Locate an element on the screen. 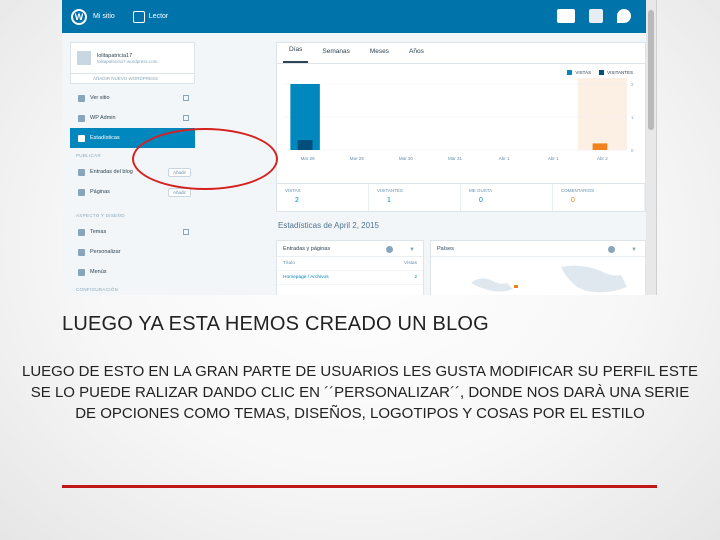 Image resolution: width=720 pixels, height=540 pixels. sidebar-item-wp-admin: WP Admin is located at coordinates (132, 118).